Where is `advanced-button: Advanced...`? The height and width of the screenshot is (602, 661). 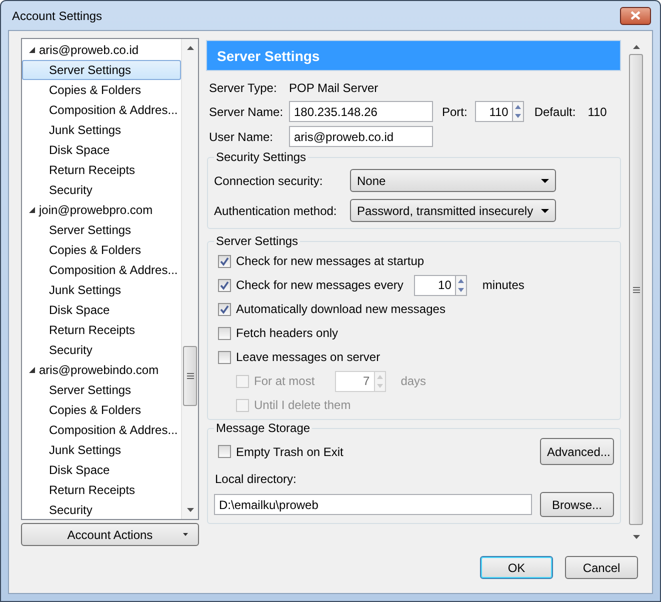
advanced-button: Advanced... is located at coordinates (577, 451).